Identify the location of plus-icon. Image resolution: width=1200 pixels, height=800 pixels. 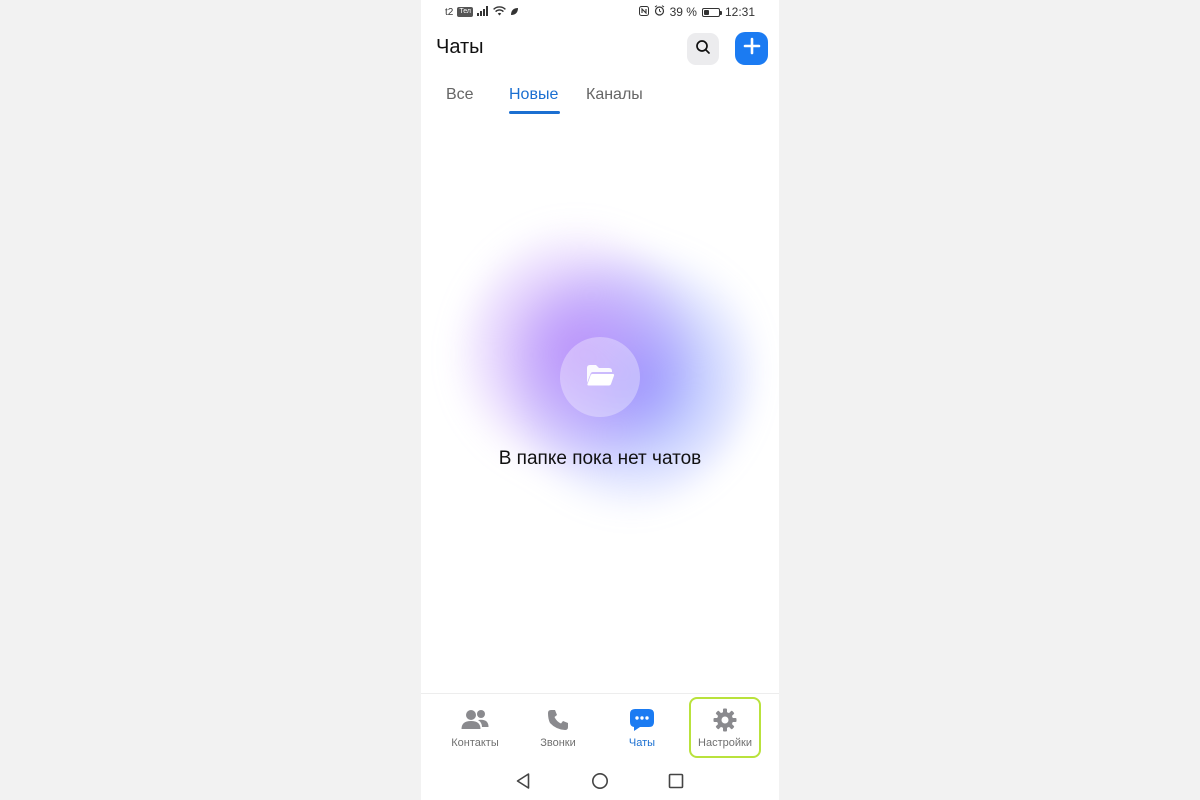
(752, 48).